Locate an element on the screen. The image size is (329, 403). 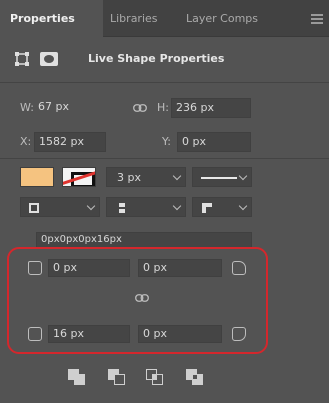
live-shape-header: Live Shape Properties is located at coordinates (164, 59).